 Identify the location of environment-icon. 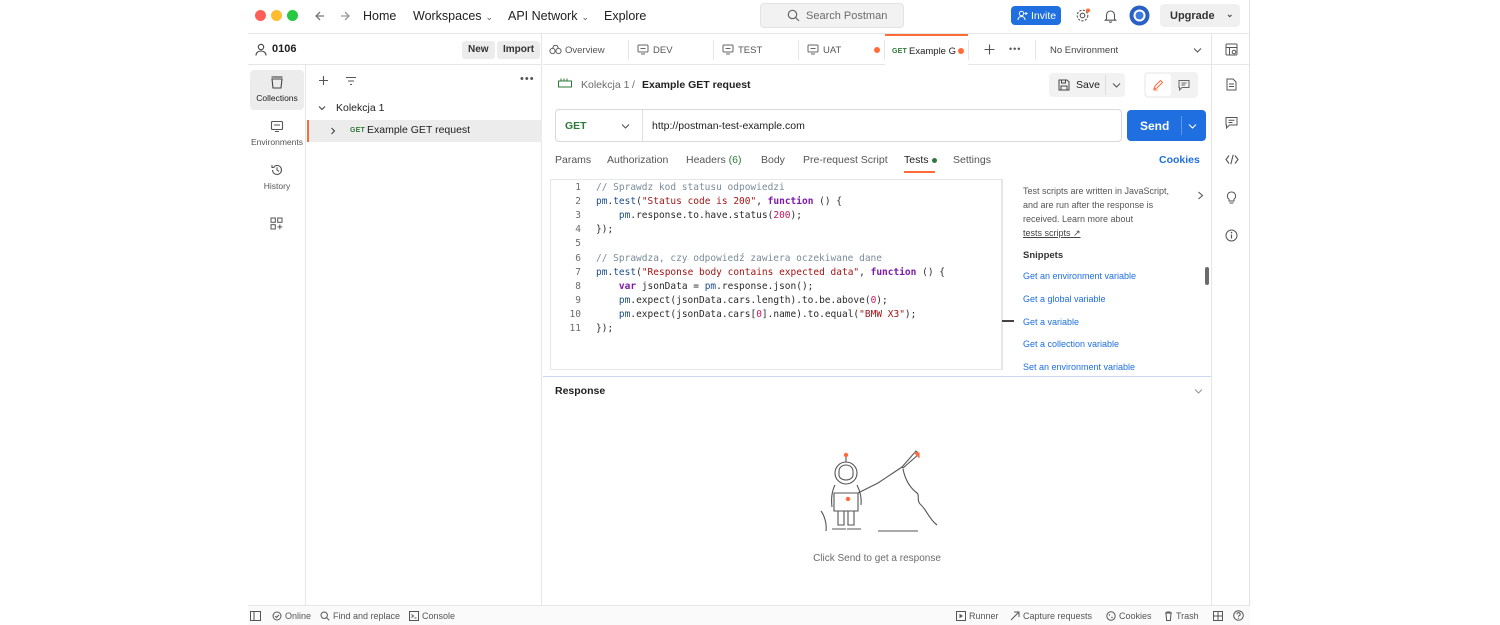
(813, 49).